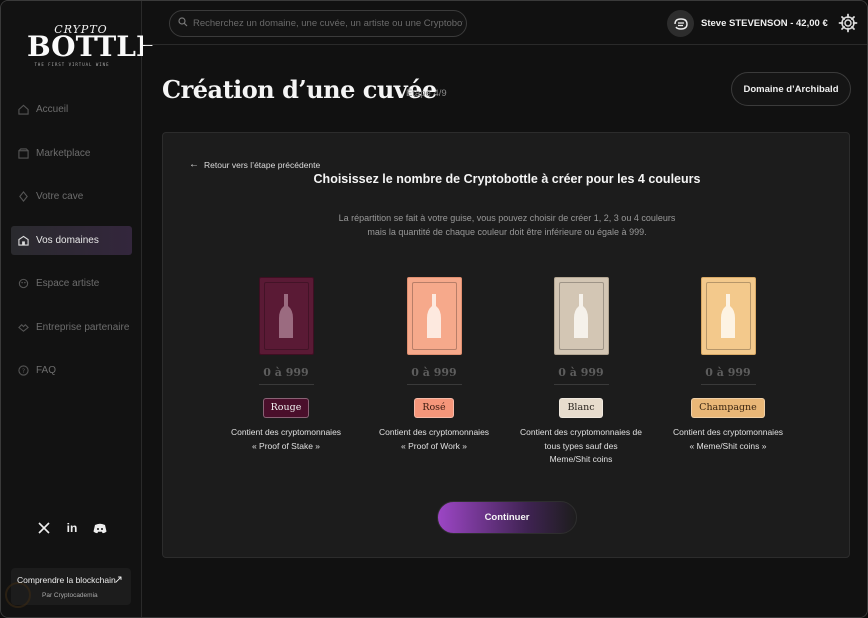 The height and width of the screenshot is (618, 868). I want to click on sidebar-item-label: Accueil, so click(52, 109).